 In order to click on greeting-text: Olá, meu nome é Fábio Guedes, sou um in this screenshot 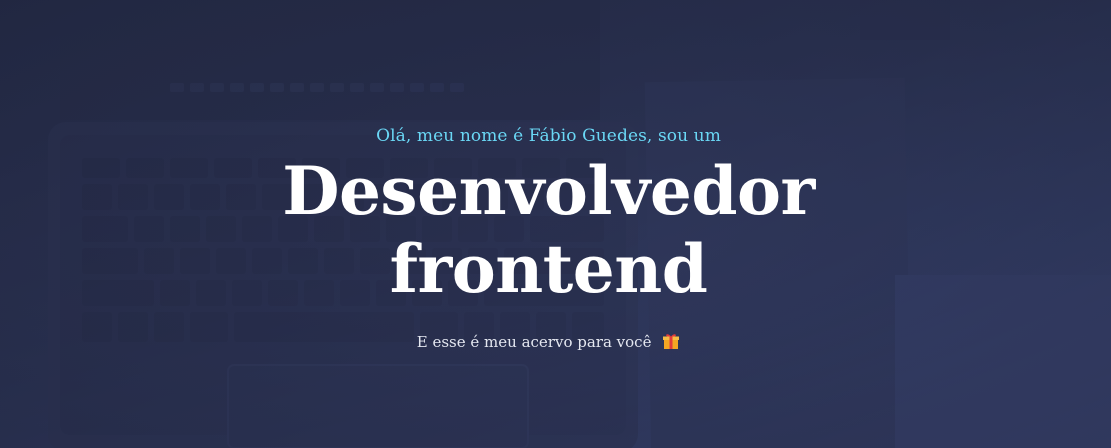, I will do `click(548, 136)`.